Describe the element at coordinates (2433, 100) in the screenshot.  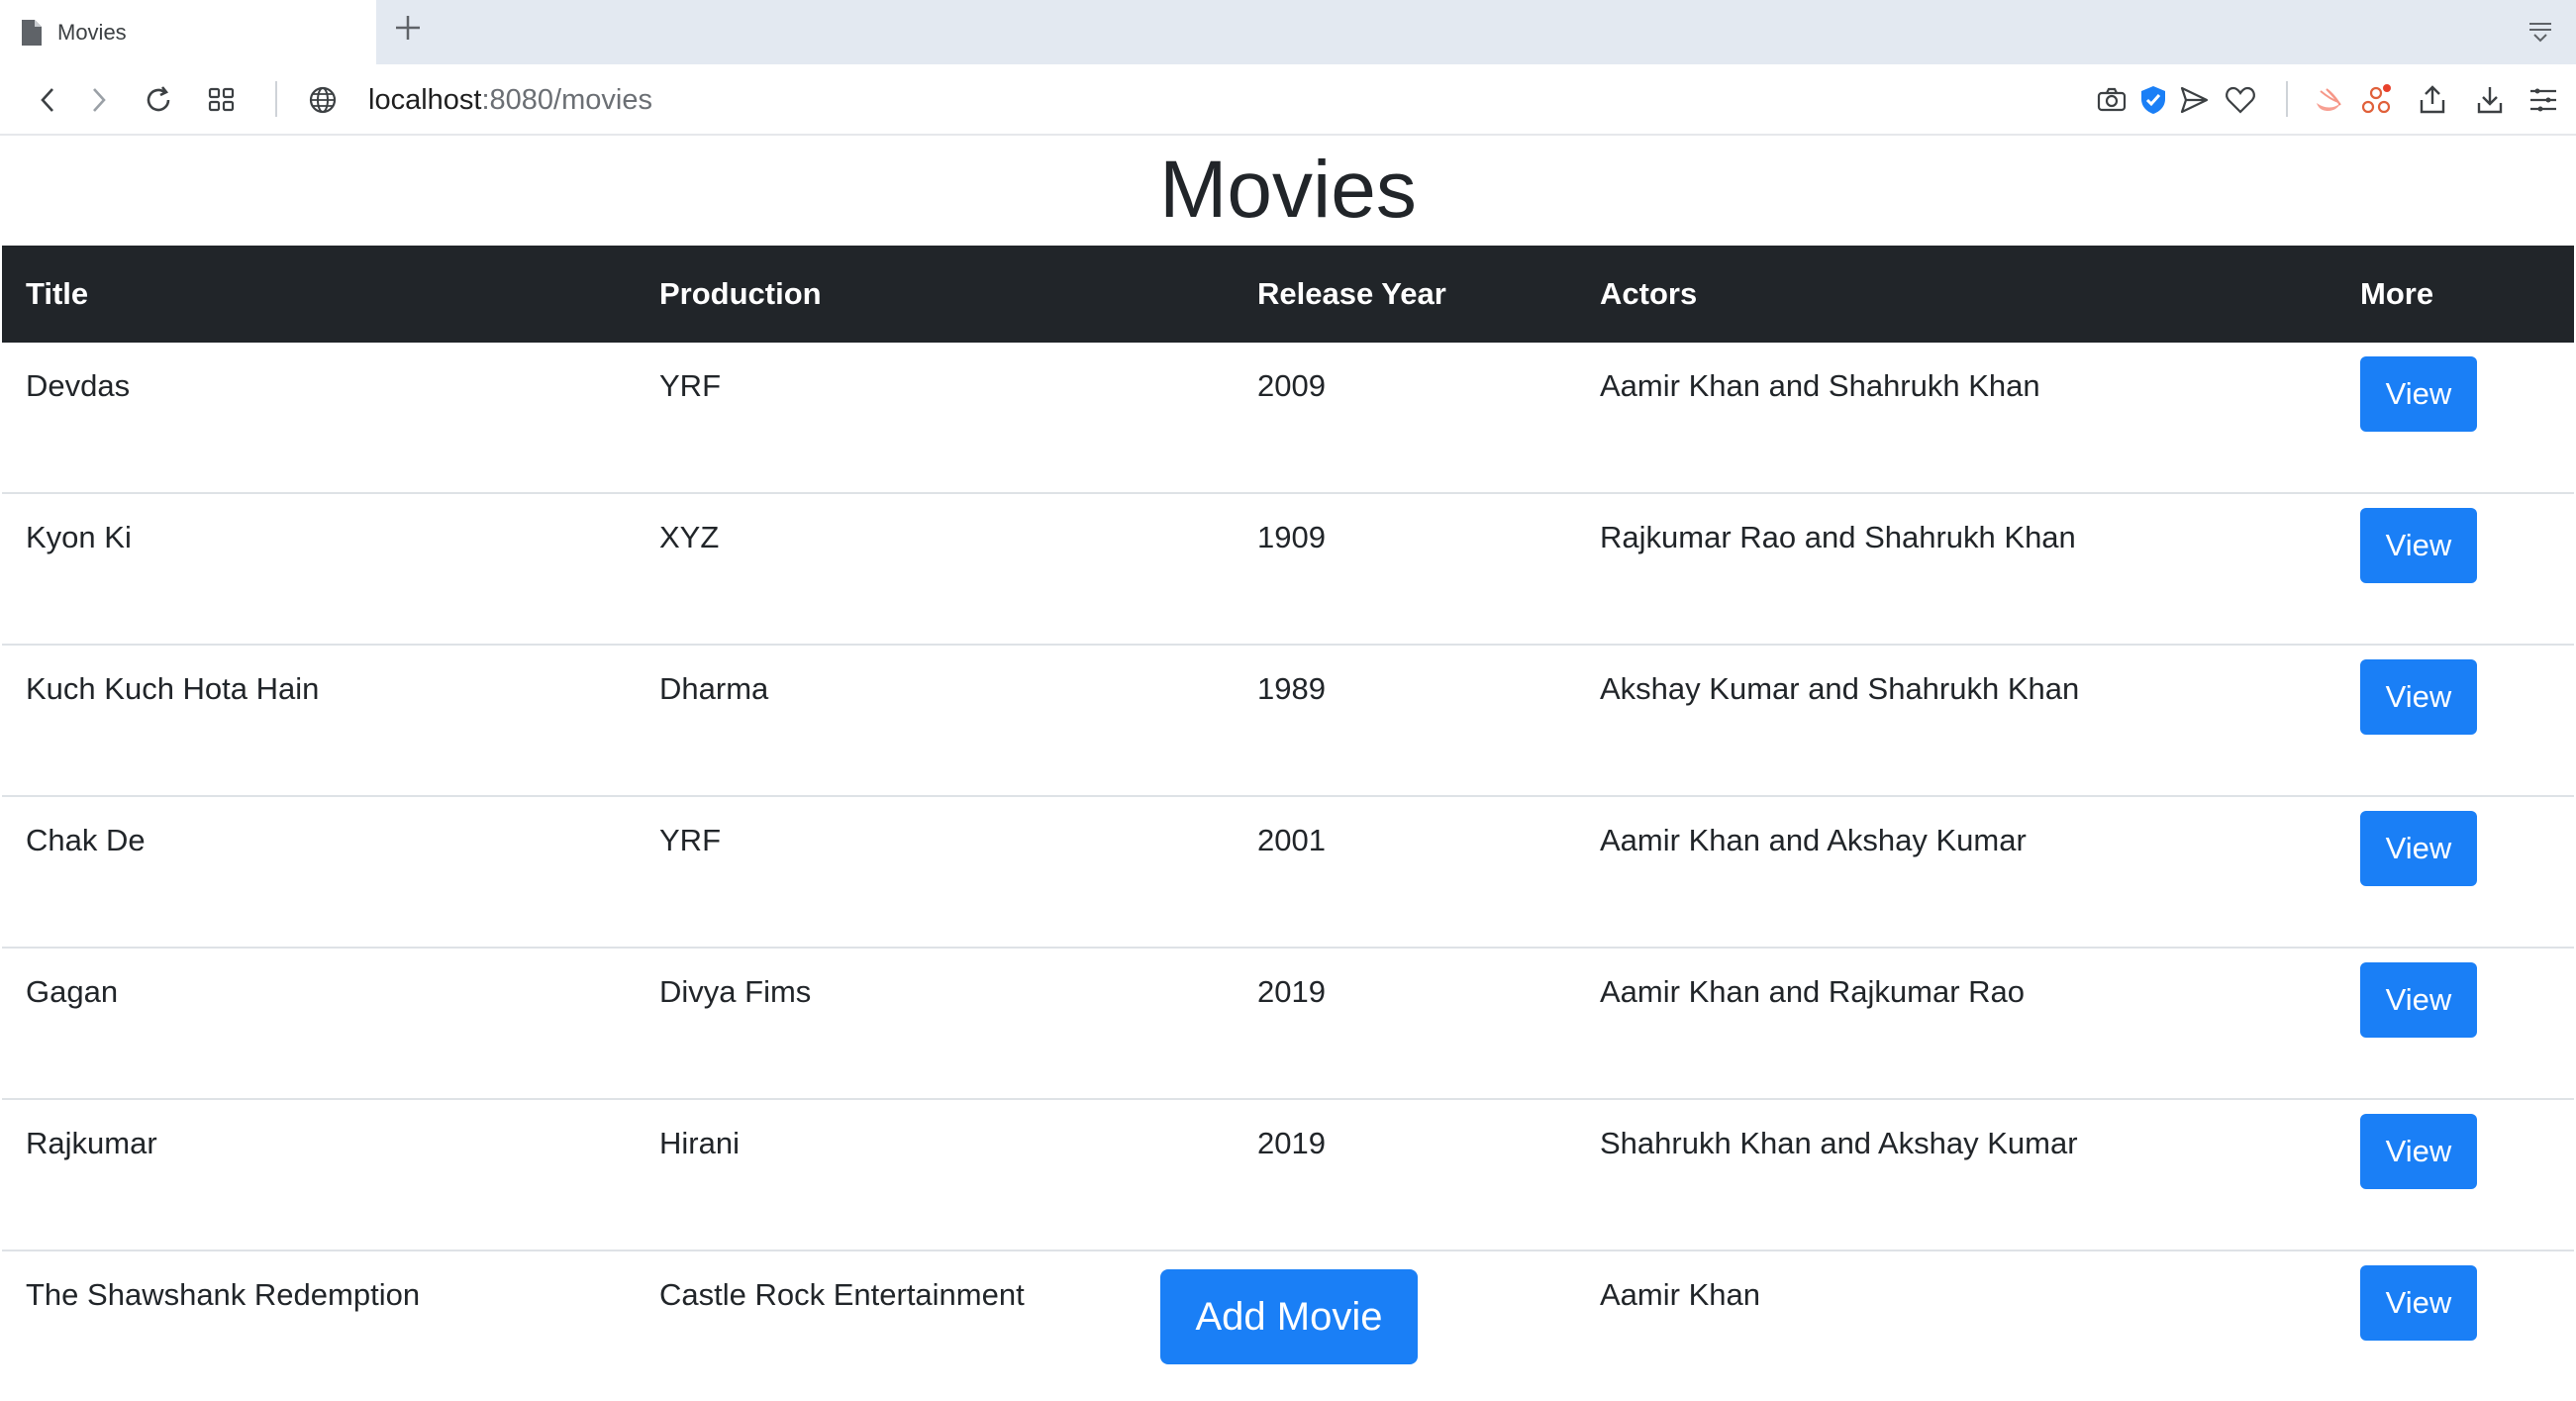
I see `share-icon` at that location.